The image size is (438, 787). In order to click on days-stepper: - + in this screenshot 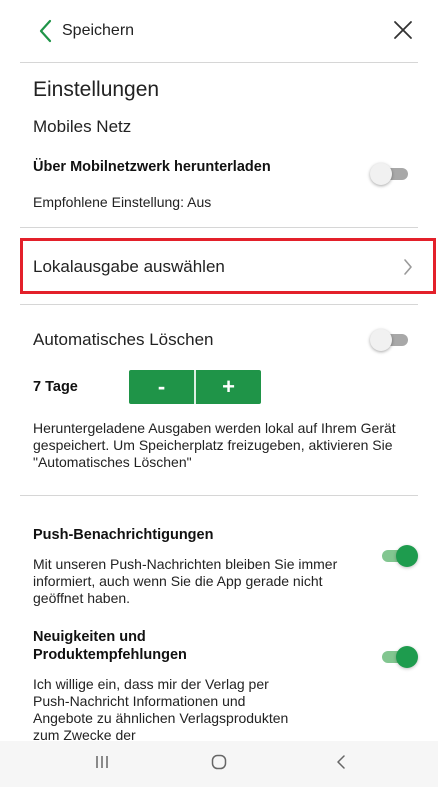, I will do `click(195, 387)`.